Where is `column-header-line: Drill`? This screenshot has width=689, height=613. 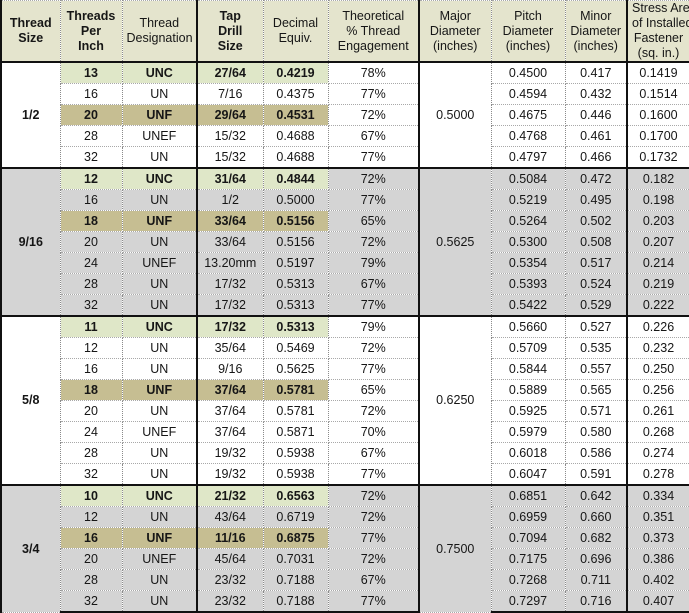 column-header-line: Drill is located at coordinates (230, 30).